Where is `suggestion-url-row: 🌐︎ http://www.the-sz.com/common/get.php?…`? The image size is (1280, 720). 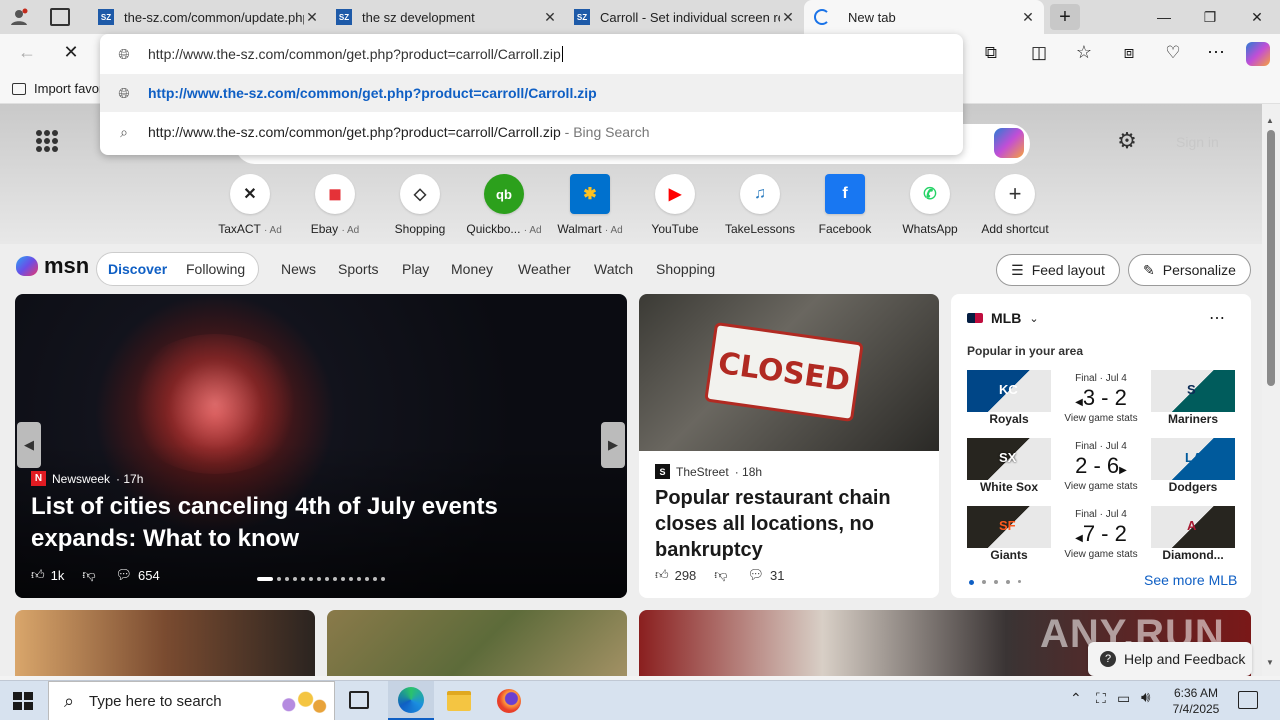
suggestion-url-row: 🌐︎ http://www.the-sz.com/common/get.php?… is located at coordinates (531, 93).